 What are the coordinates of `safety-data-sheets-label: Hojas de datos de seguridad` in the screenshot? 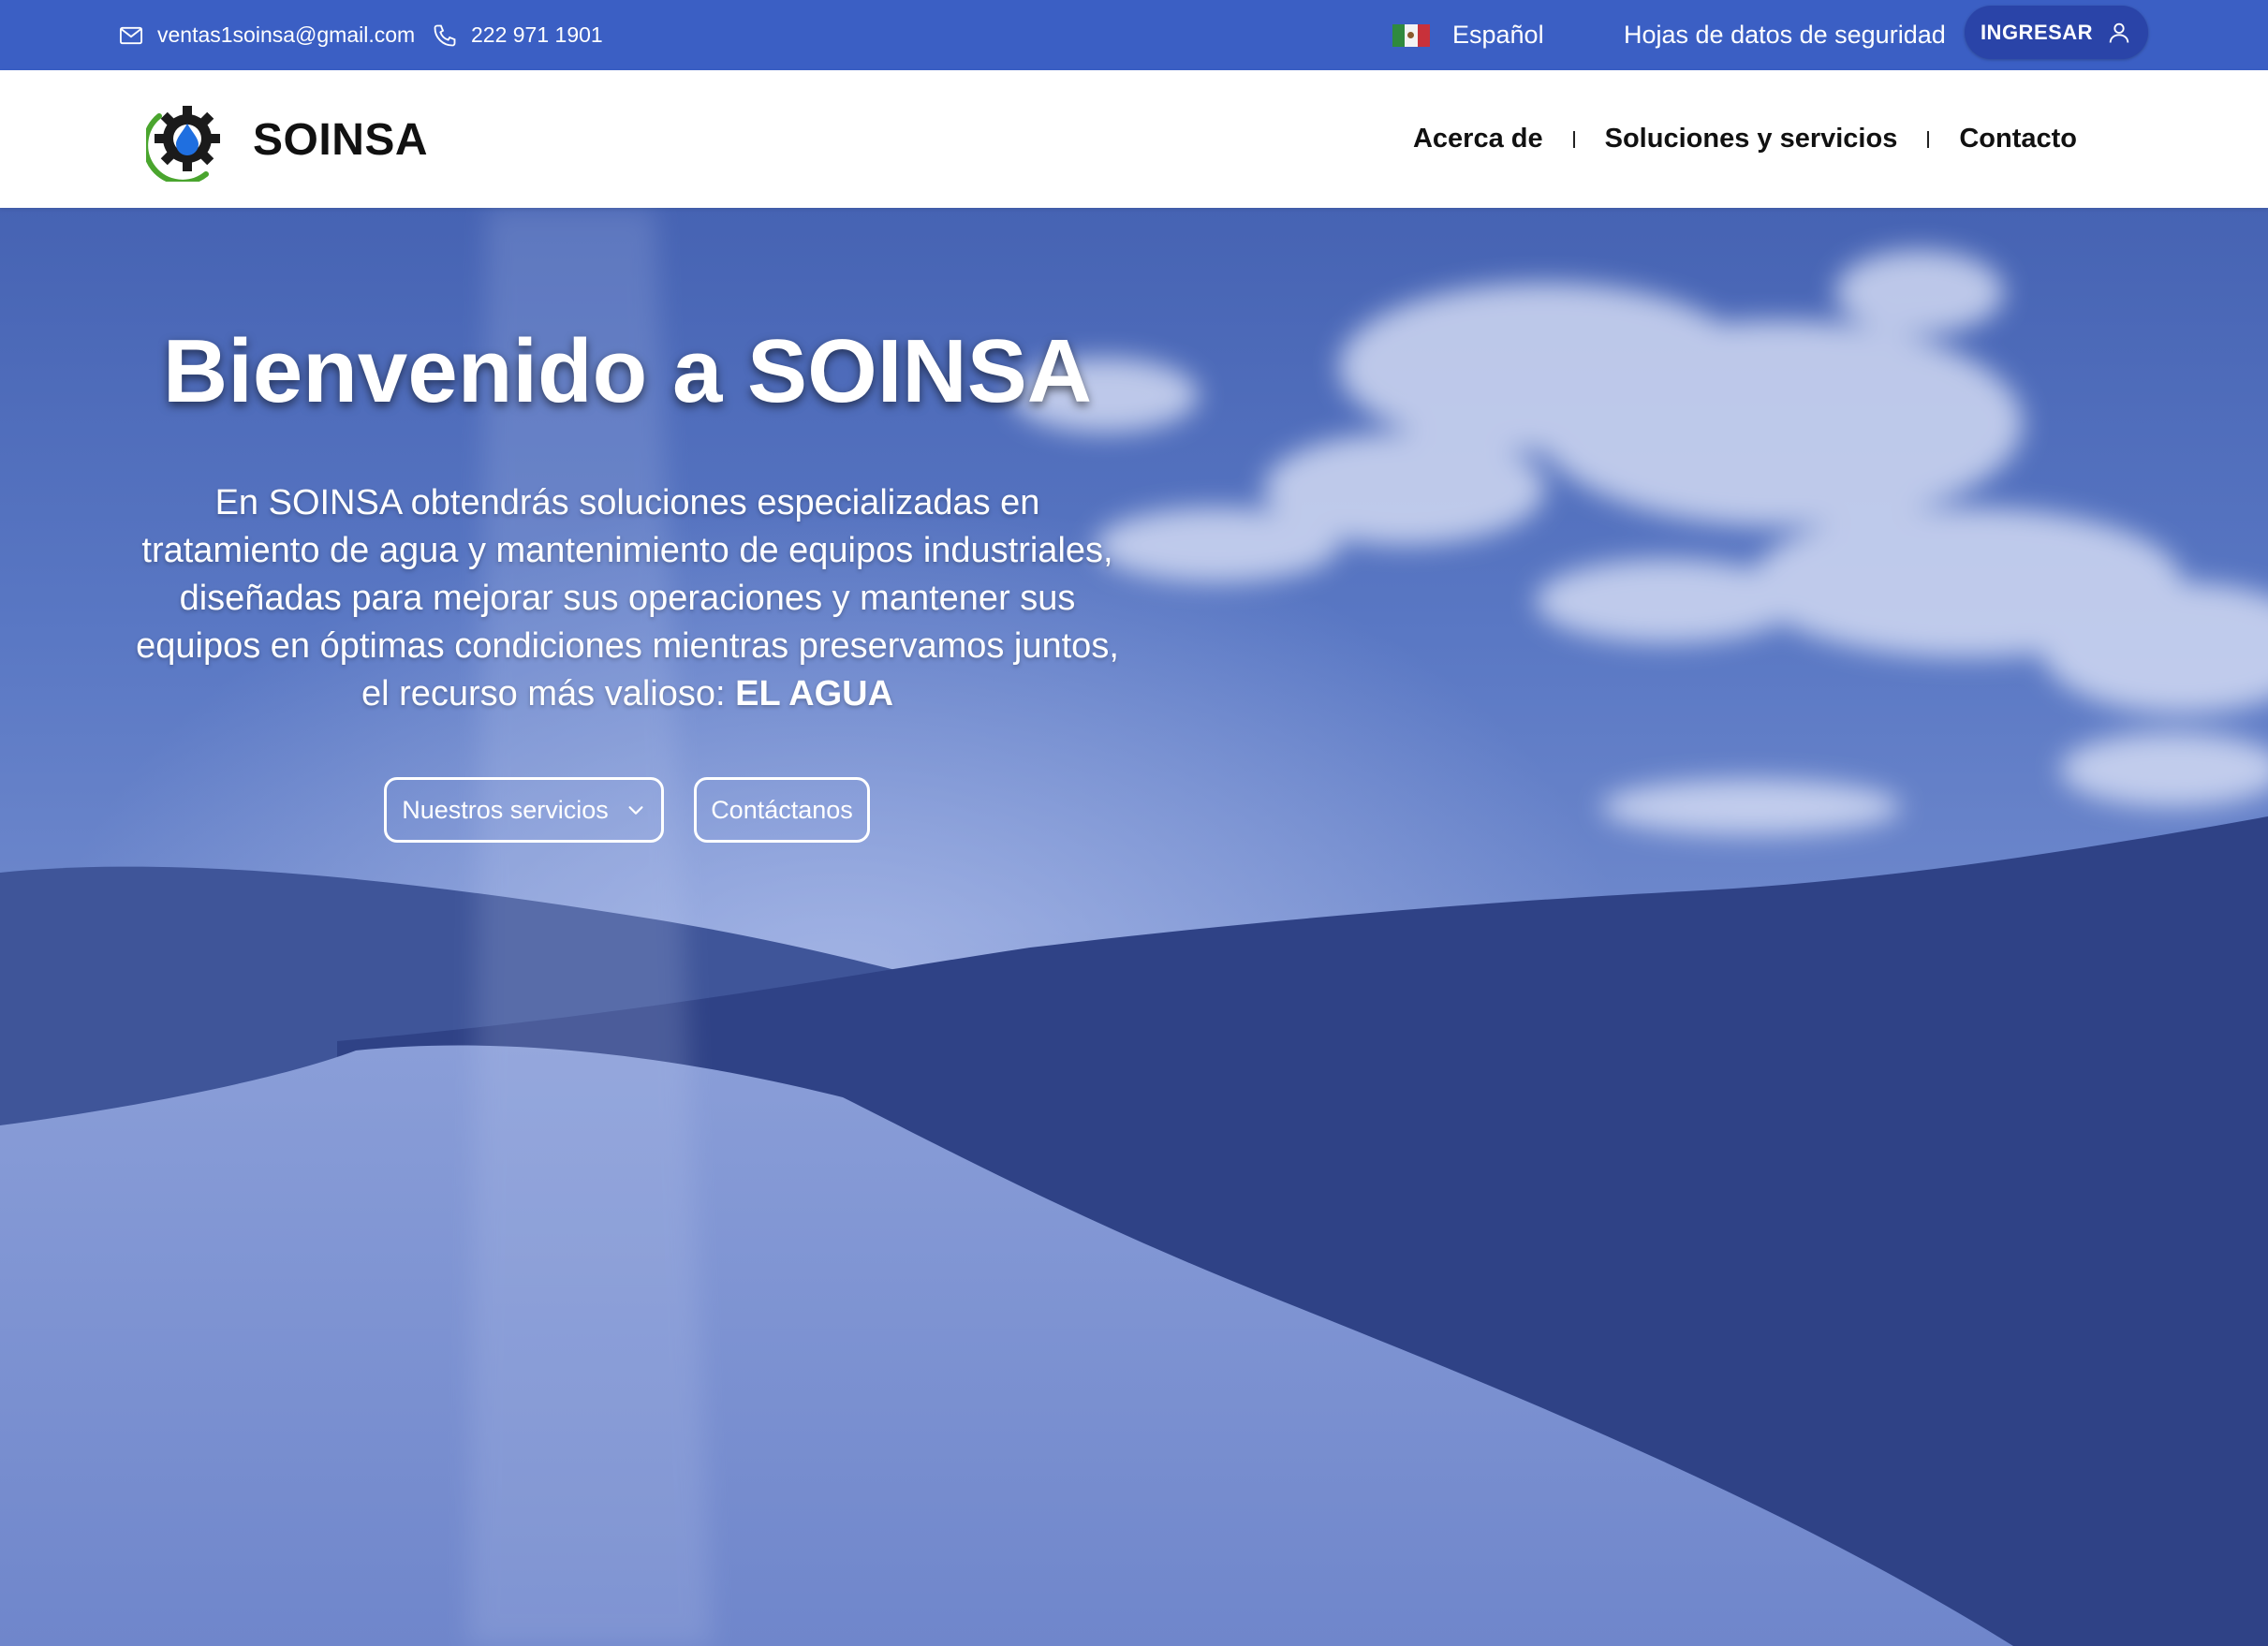 It's located at (1785, 35).